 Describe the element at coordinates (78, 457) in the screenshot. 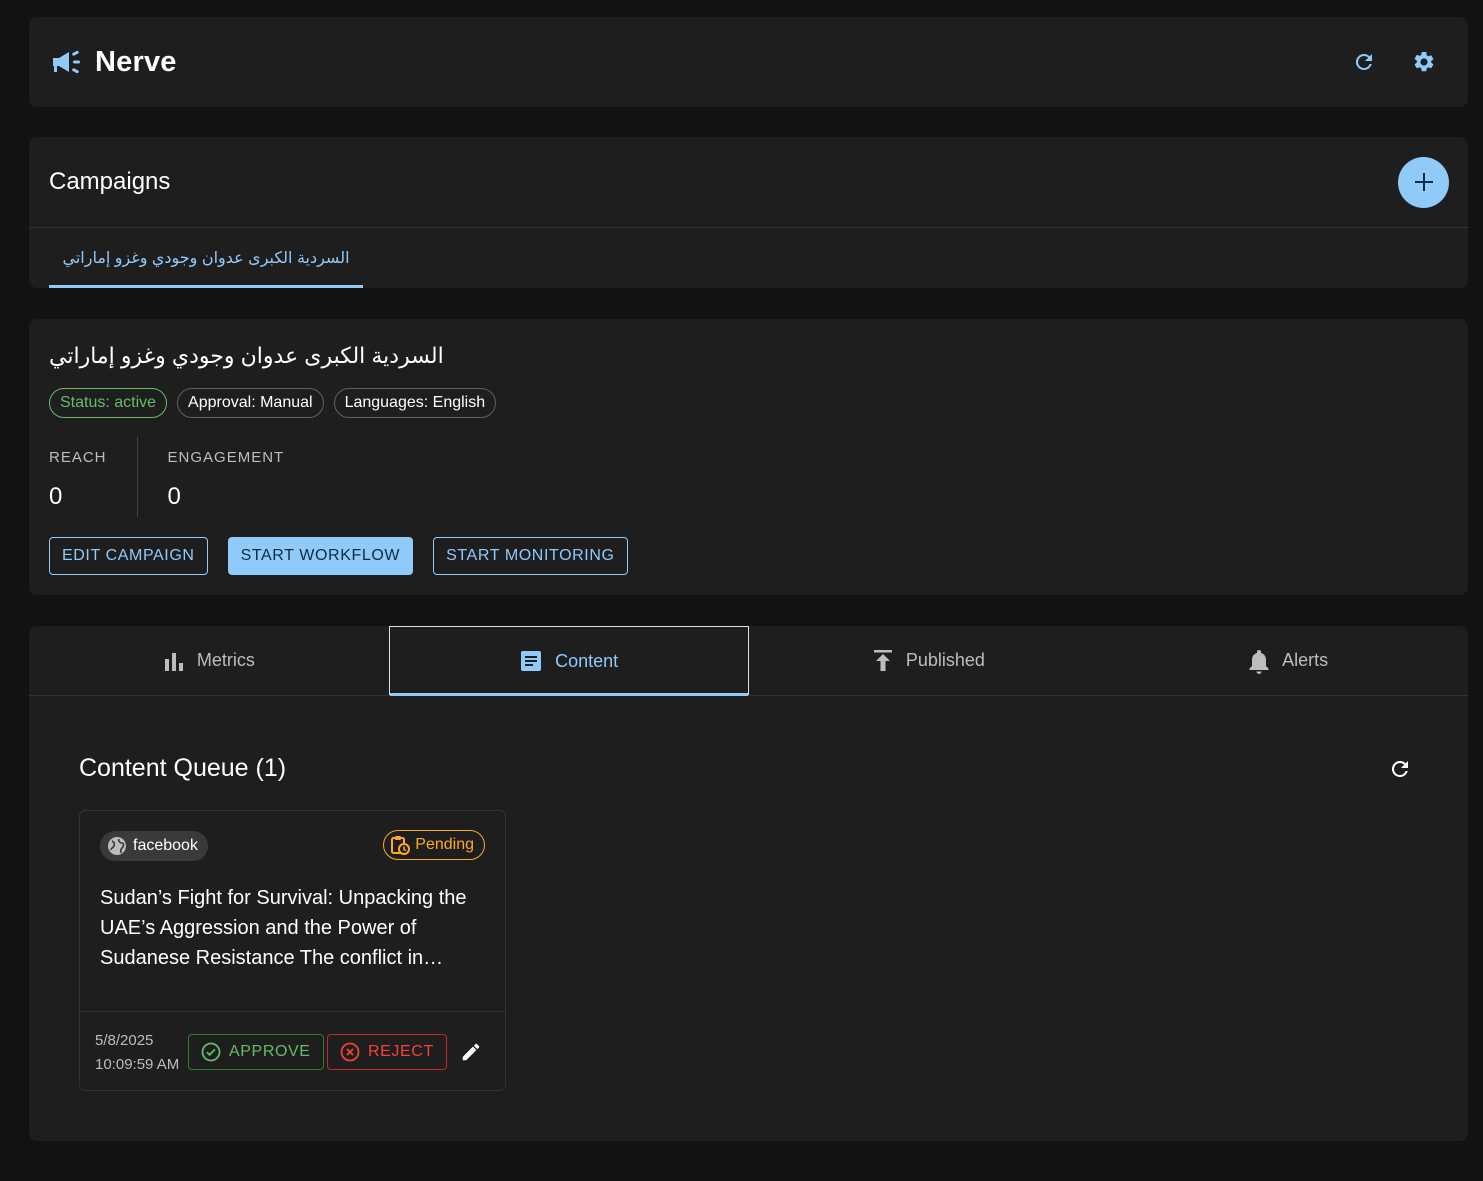

I see `metric-label: REACH` at that location.